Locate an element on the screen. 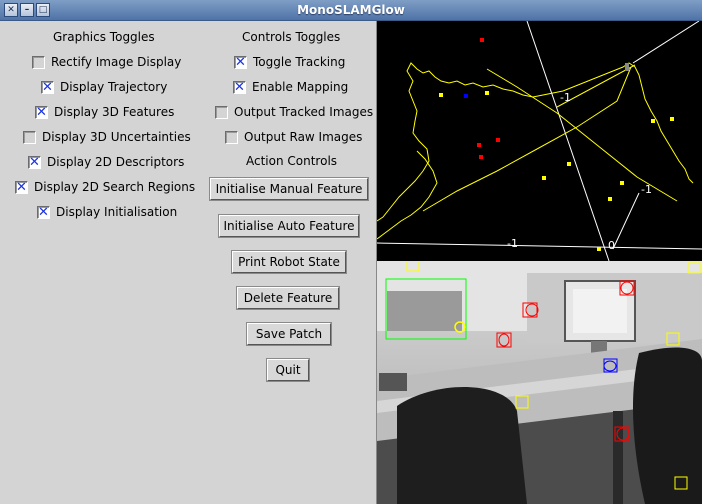 This screenshot has width=702, height=504. save-patch-button: Save Patch is located at coordinates (289, 334).